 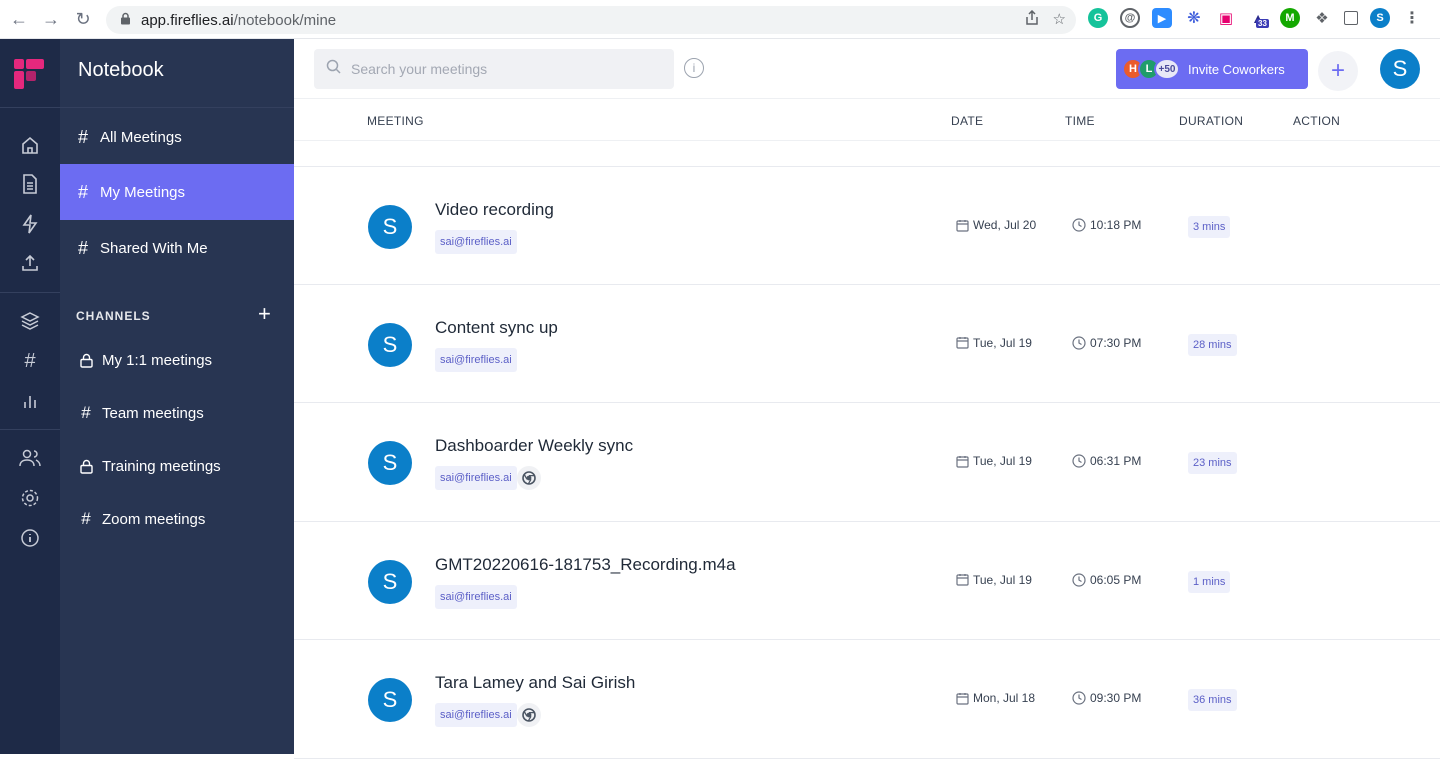 What do you see at coordinates (1211, 121) in the screenshot?
I see `col-duration: DURATION` at bounding box center [1211, 121].